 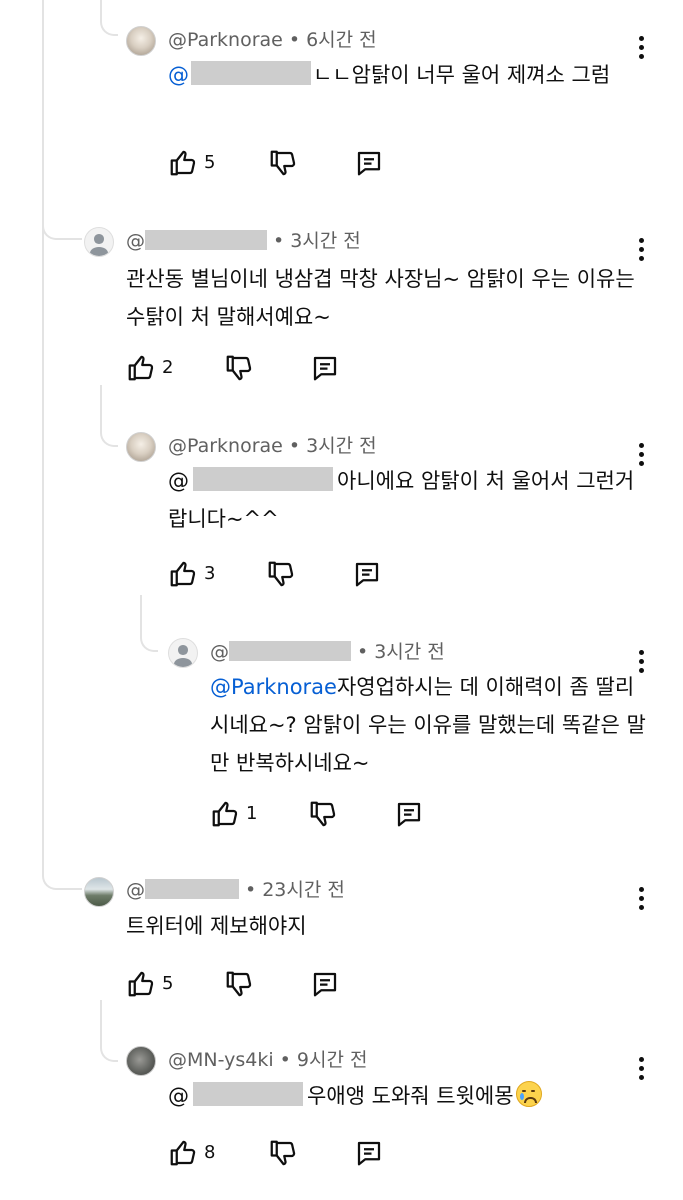 What do you see at coordinates (210, 573) in the screenshot?
I see `like-count: 3` at bounding box center [210, 573].